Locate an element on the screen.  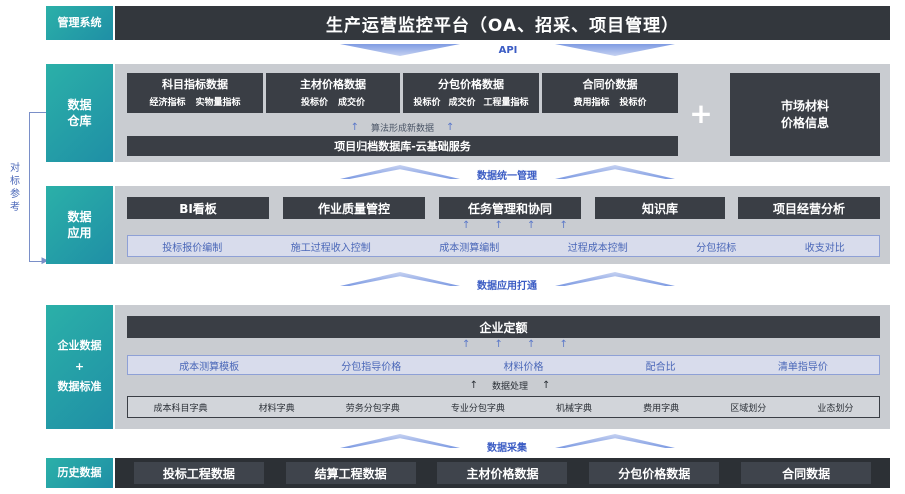
apply-module-text: 项目经营分析 is located at coordinates (808, 208).